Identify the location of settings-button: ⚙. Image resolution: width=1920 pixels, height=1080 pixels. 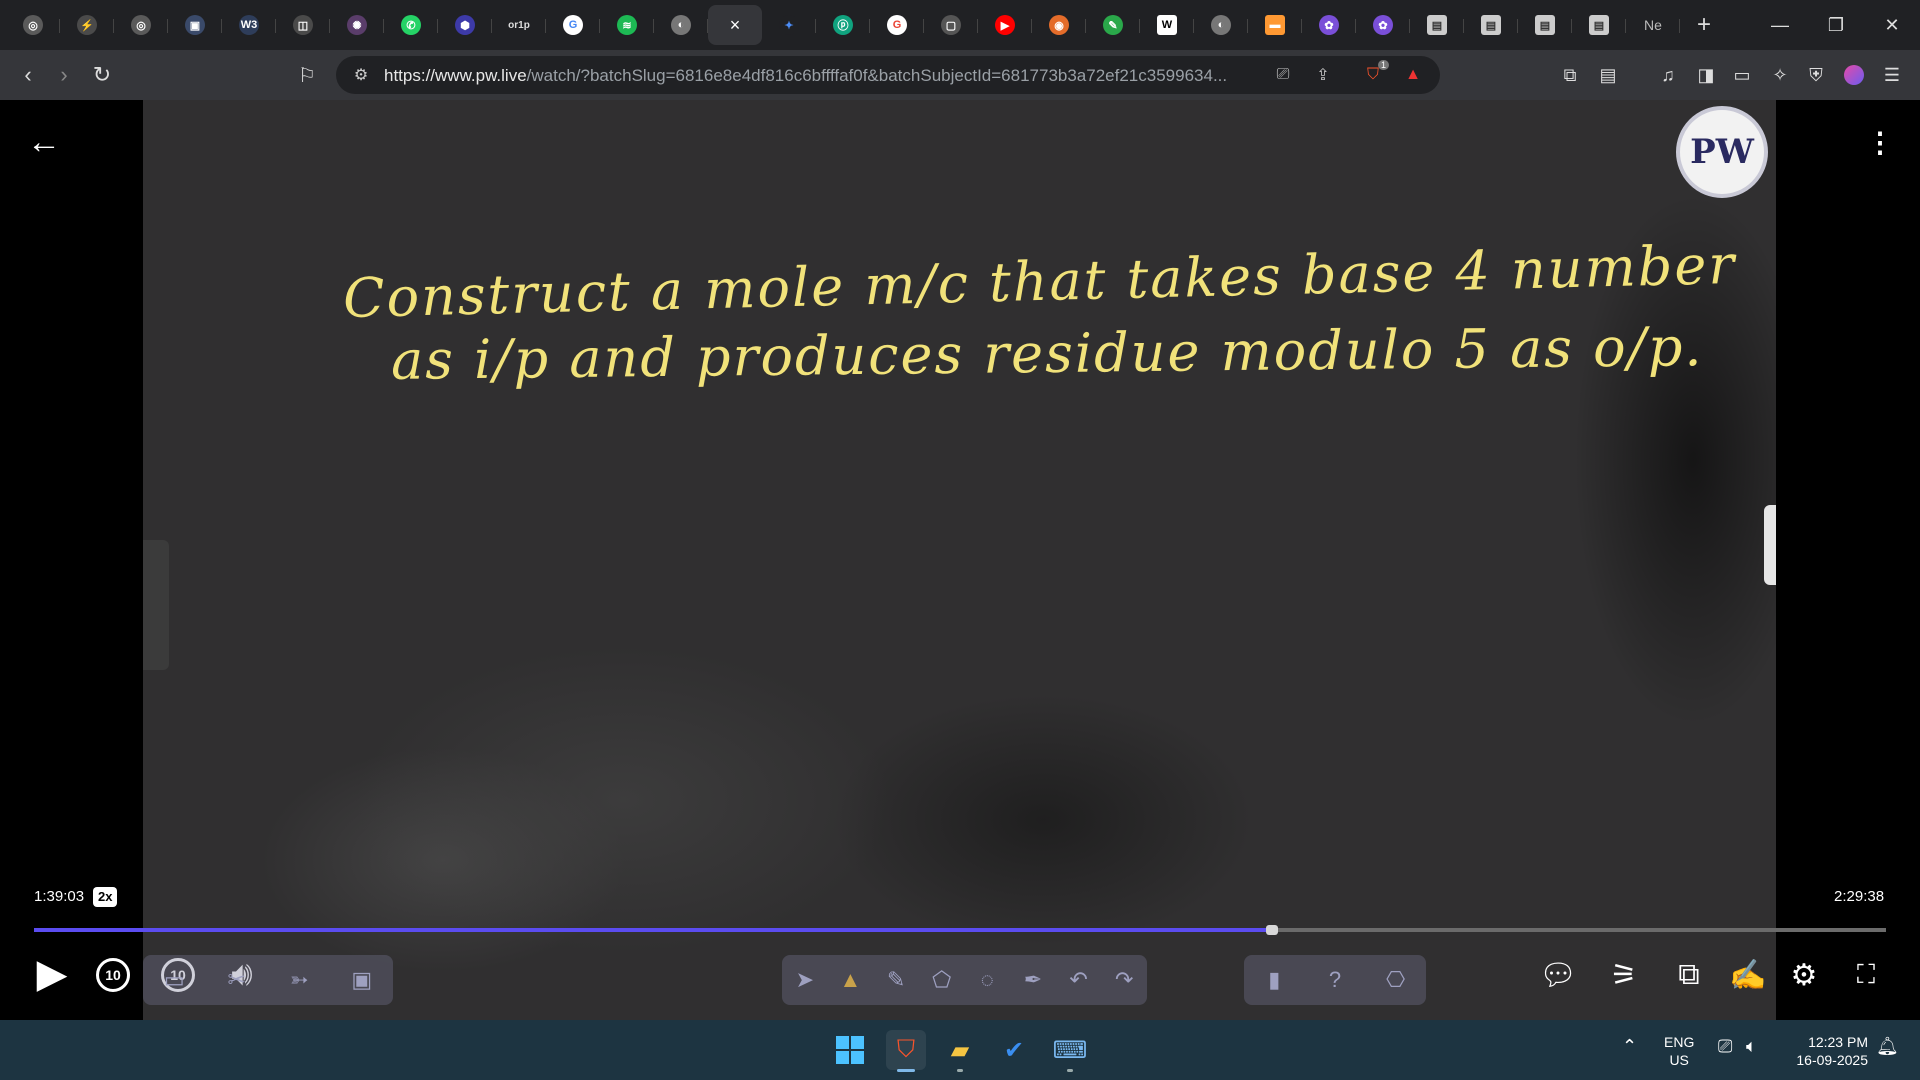
(1804, 975).